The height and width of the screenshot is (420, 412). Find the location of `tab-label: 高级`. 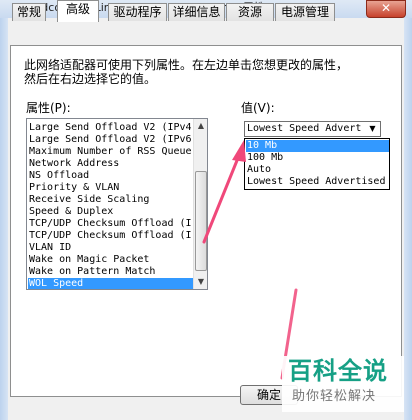

tab-label: 高级 is located at coordinates (77, 9).